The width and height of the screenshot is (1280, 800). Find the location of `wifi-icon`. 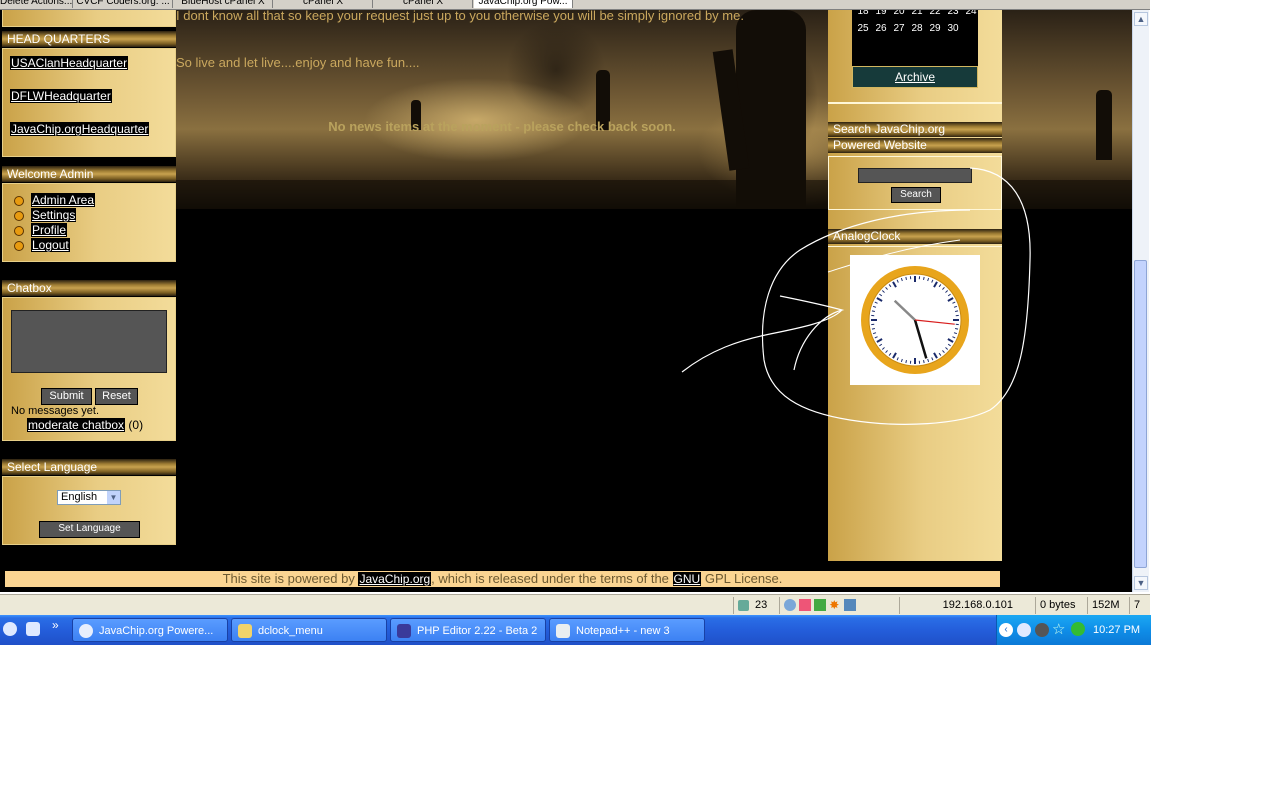

wifi-icon is located at coordinates (1078, 629).